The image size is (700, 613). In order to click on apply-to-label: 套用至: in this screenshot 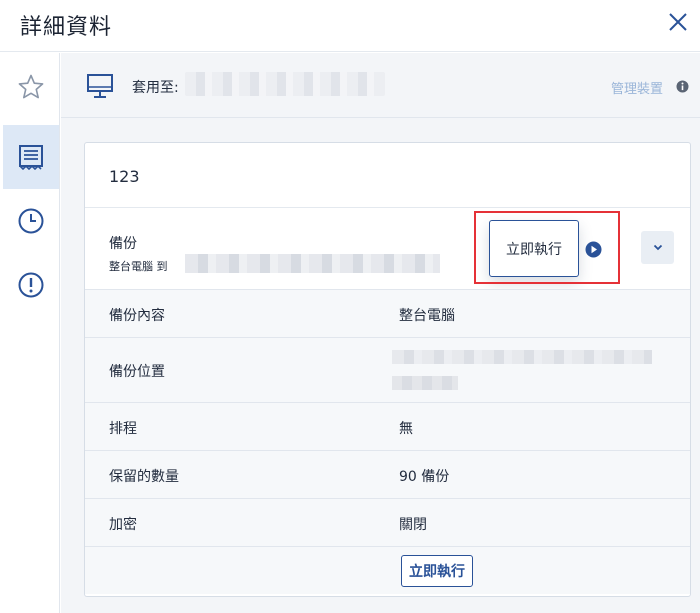, I will do `click(155, 88)`.